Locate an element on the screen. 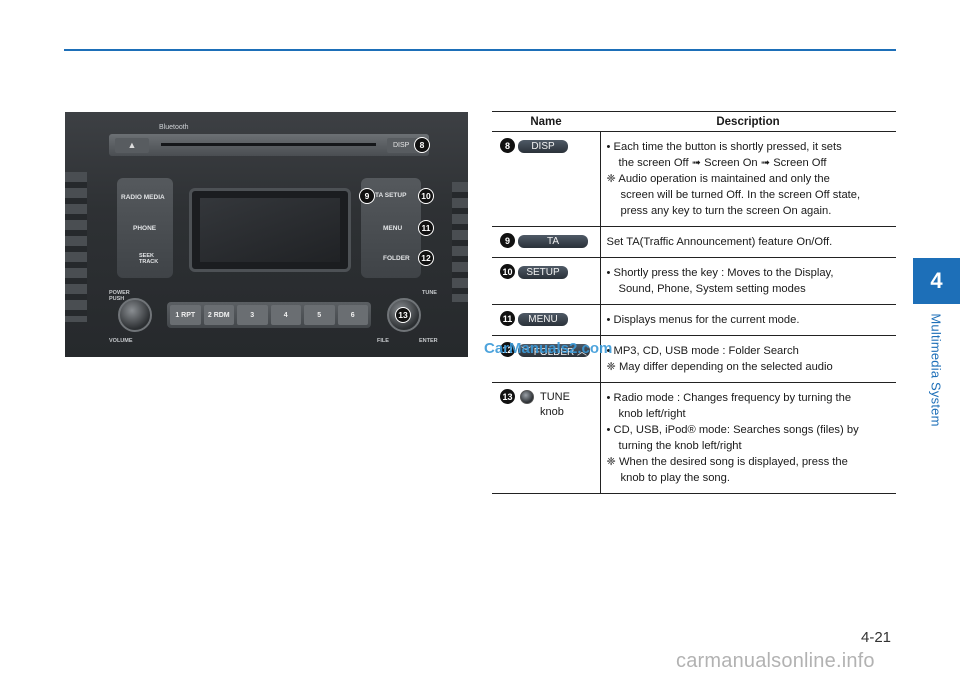 The height and width of the screenshot is (676, 960). name-cell: 9 TA is located at coordinates (546, 242).